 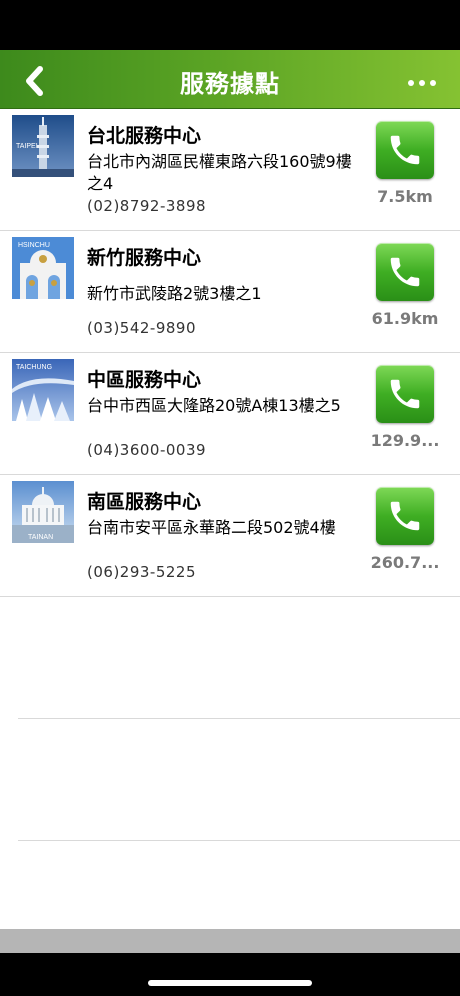 What do you see at coordinates (405, 196) in the screenshot?
I see `distance-label: 7.5km` at bounding box center [405, 196].